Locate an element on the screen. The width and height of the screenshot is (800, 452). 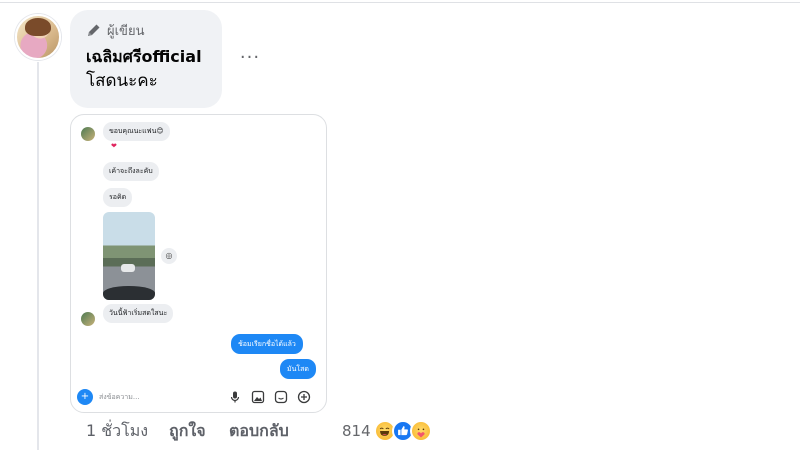
comment-actions: 1 ชั่วโมง ถูกใจ ตอบกลับ 814 is located at coordinates (259, 431).